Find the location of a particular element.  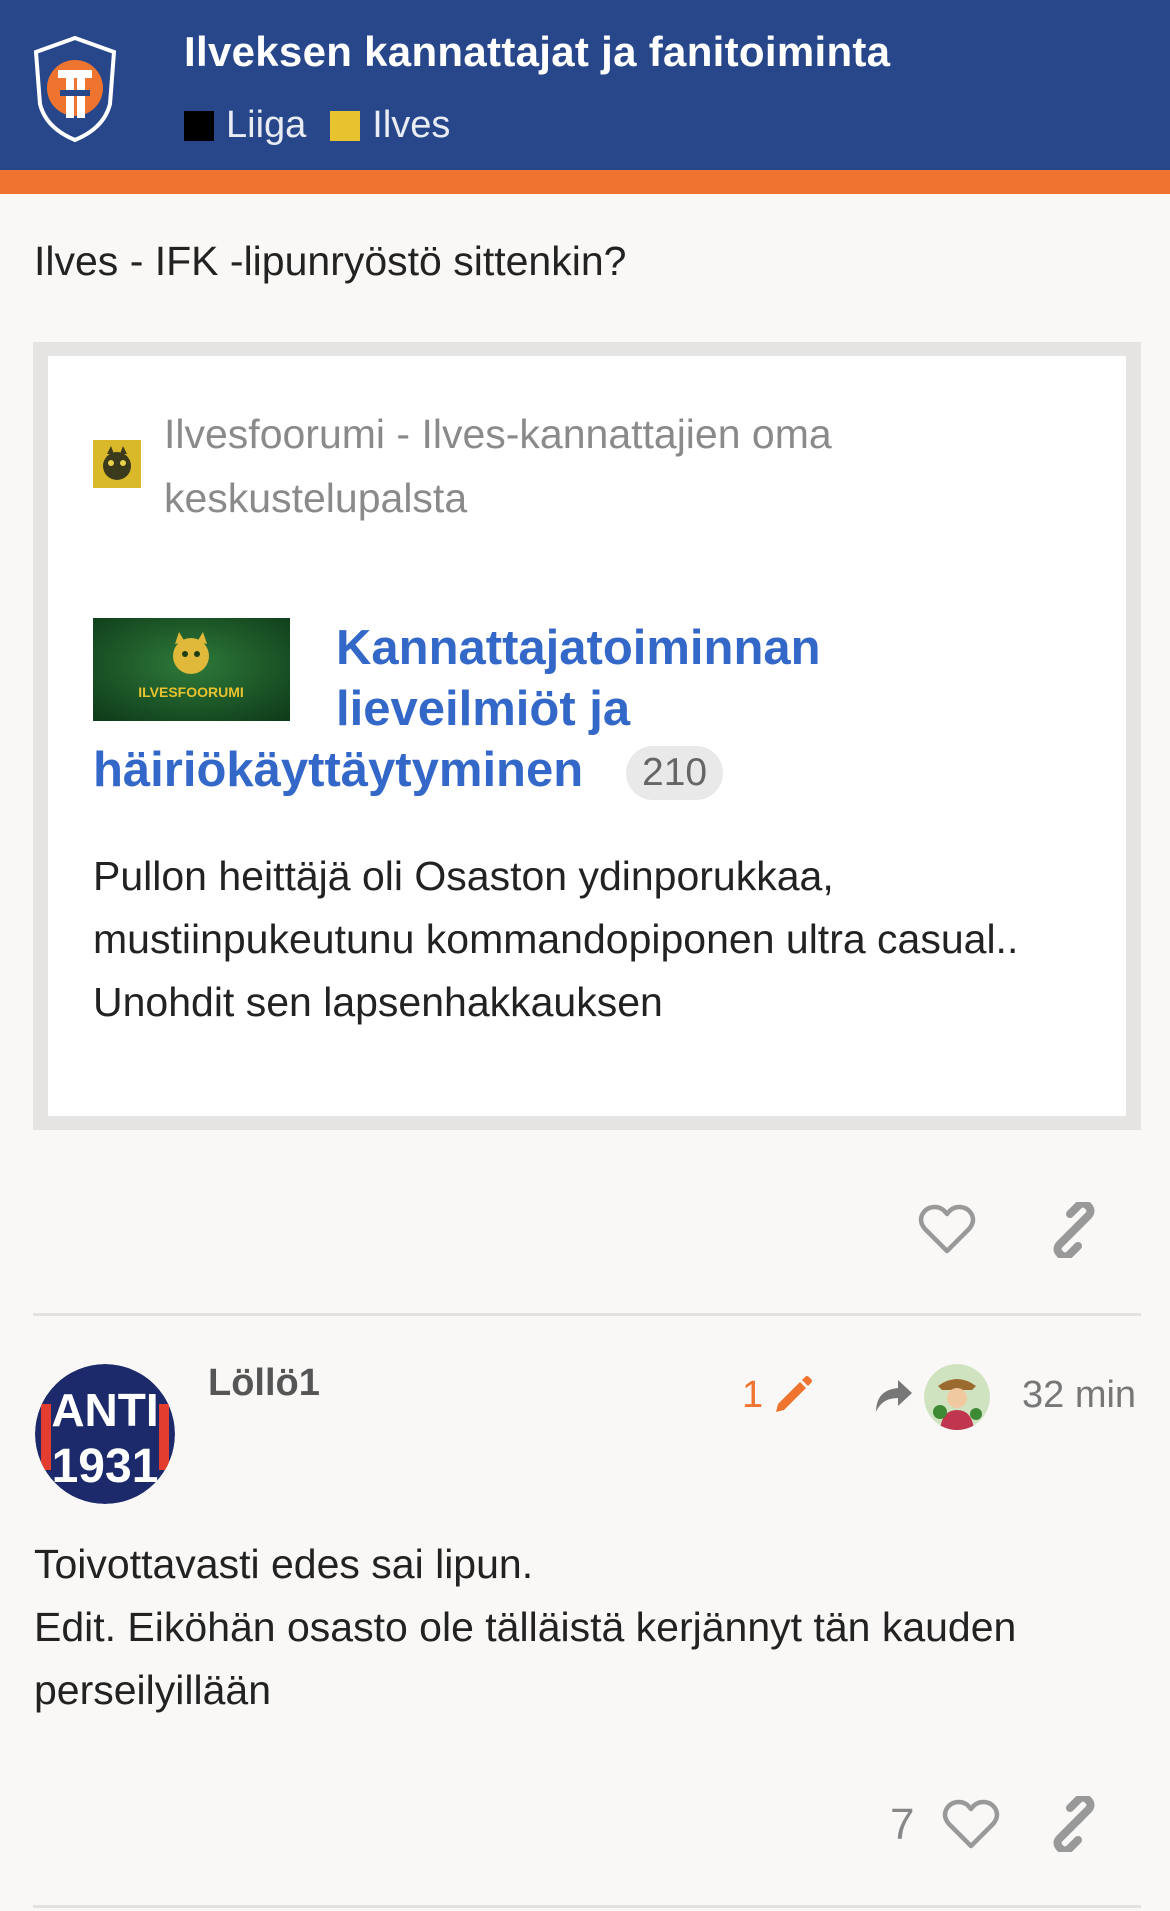

edit-count: 1 is located at coordinates (752, 1395).